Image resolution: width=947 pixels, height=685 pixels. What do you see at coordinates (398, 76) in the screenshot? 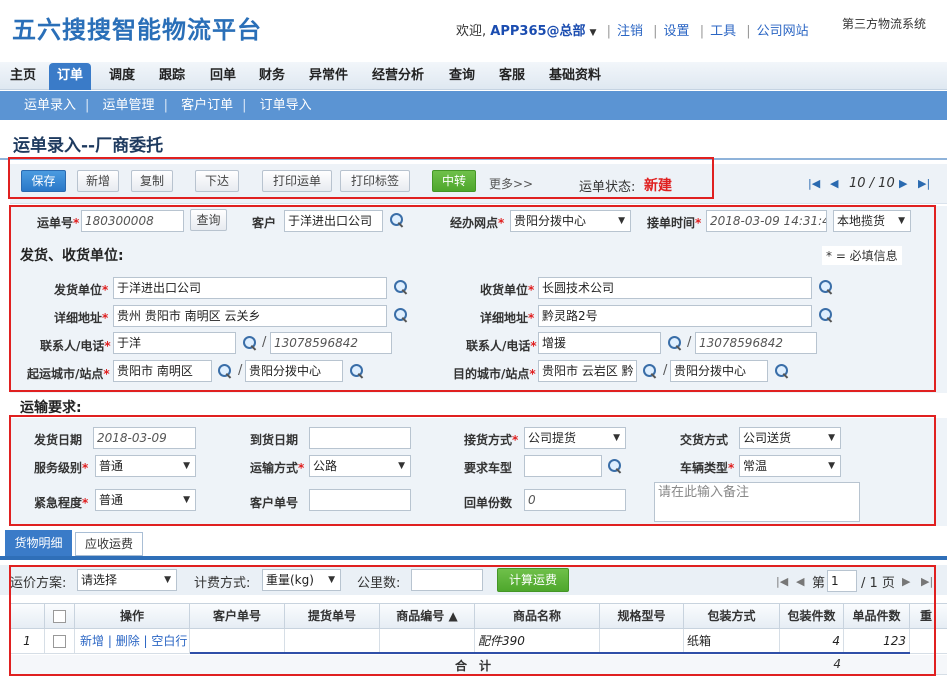
I see `nav-analysis: 经营分析` at bounding box center [398, 76].